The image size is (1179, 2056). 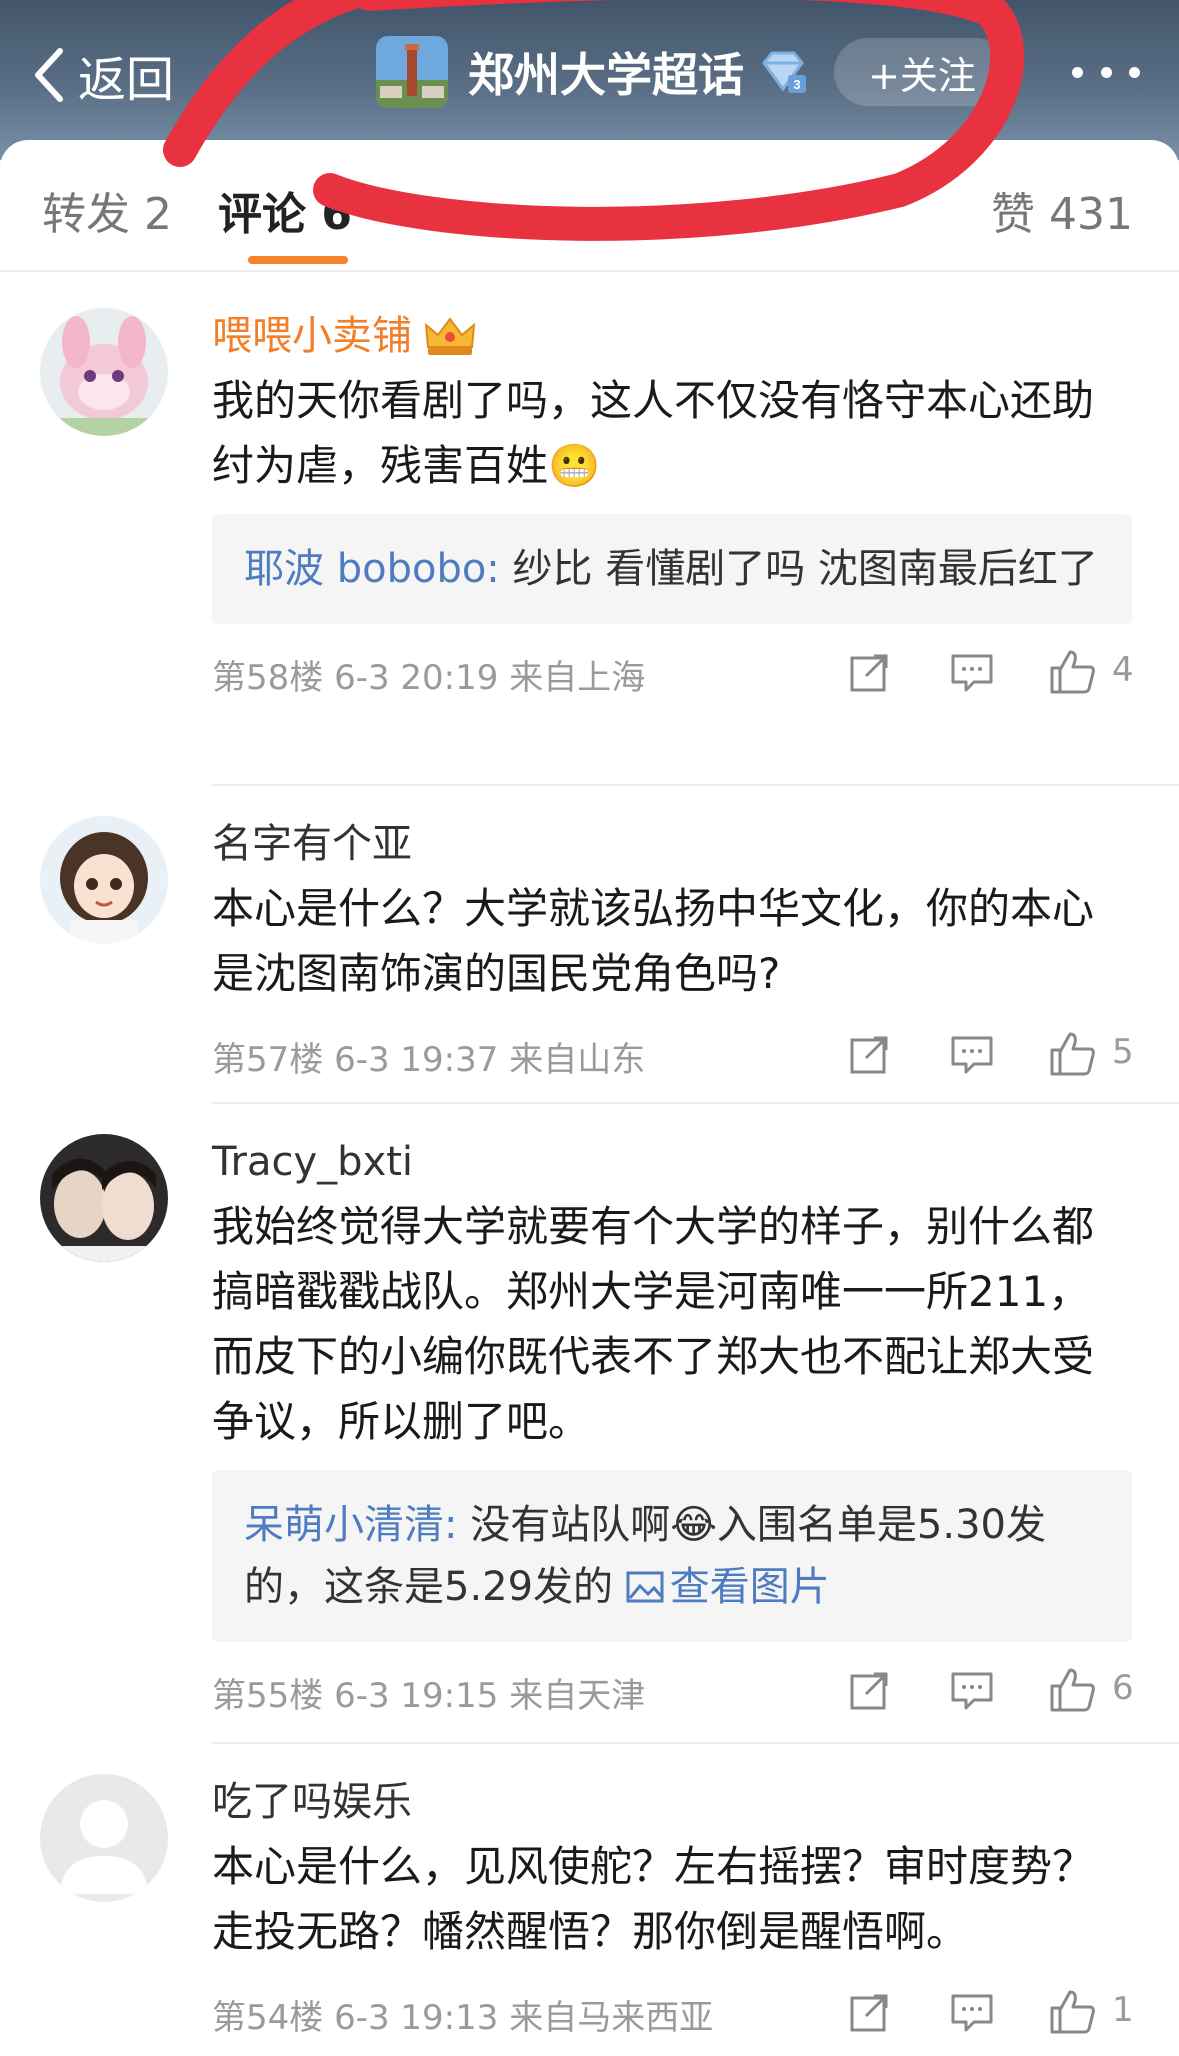 I want to click on comment-username: Tracy_bxti, so click(x=672, y=1162).